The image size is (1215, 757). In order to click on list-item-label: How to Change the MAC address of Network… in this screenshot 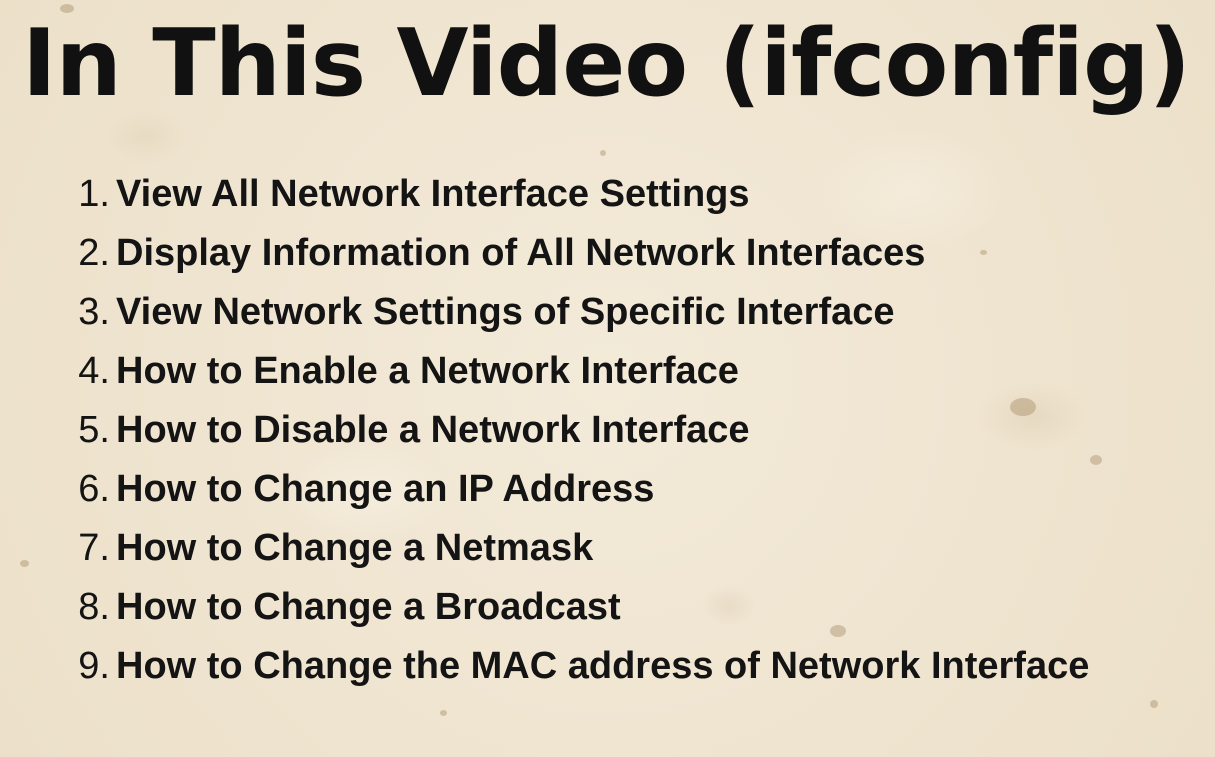, I will do `click(603, 666)`.